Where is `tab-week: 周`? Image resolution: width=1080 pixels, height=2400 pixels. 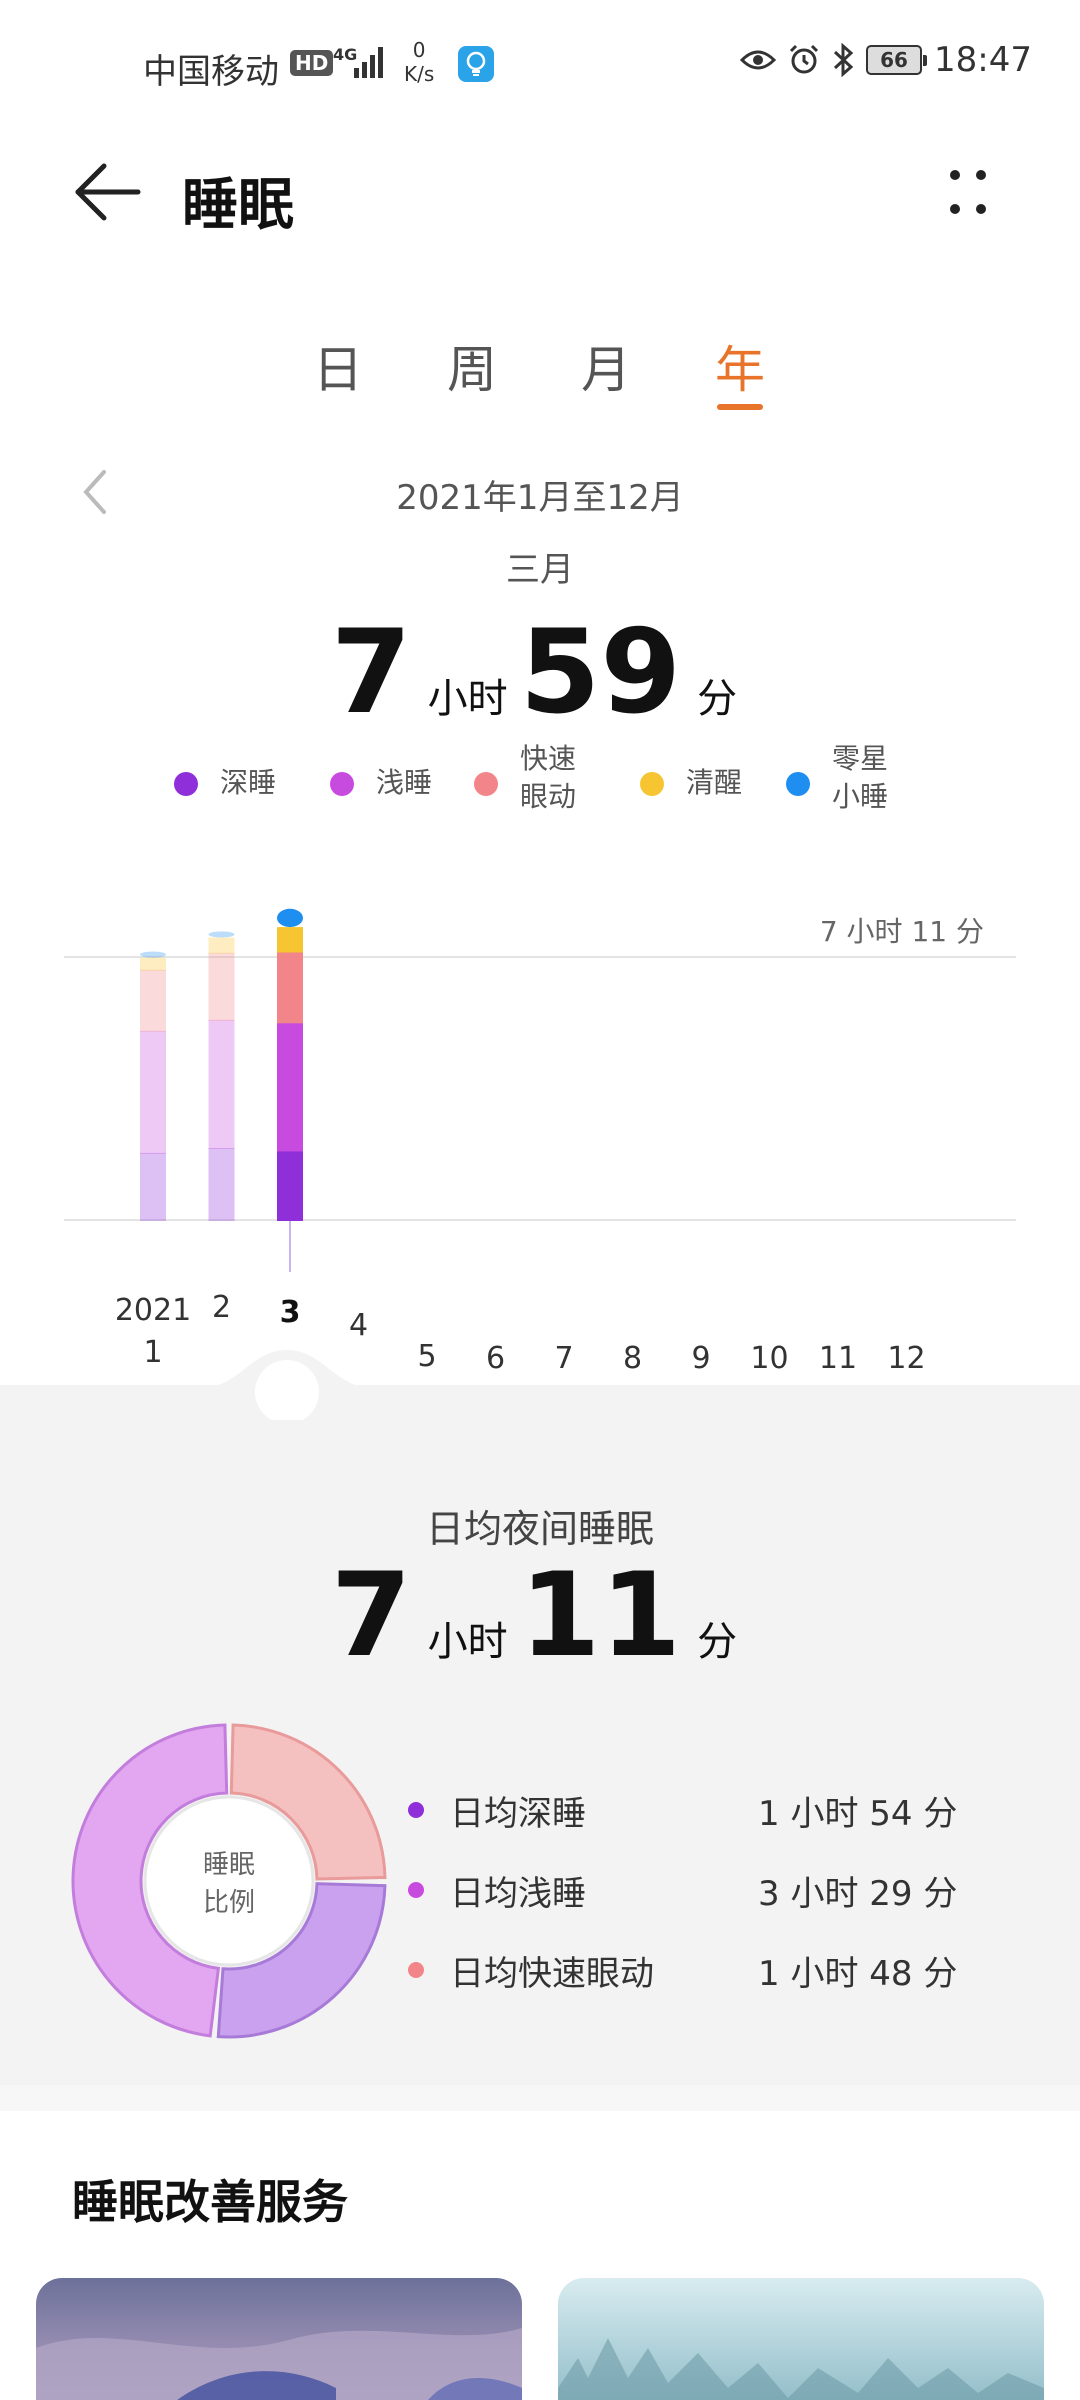
tab-week: 周 is located at coordinates (472, 366).